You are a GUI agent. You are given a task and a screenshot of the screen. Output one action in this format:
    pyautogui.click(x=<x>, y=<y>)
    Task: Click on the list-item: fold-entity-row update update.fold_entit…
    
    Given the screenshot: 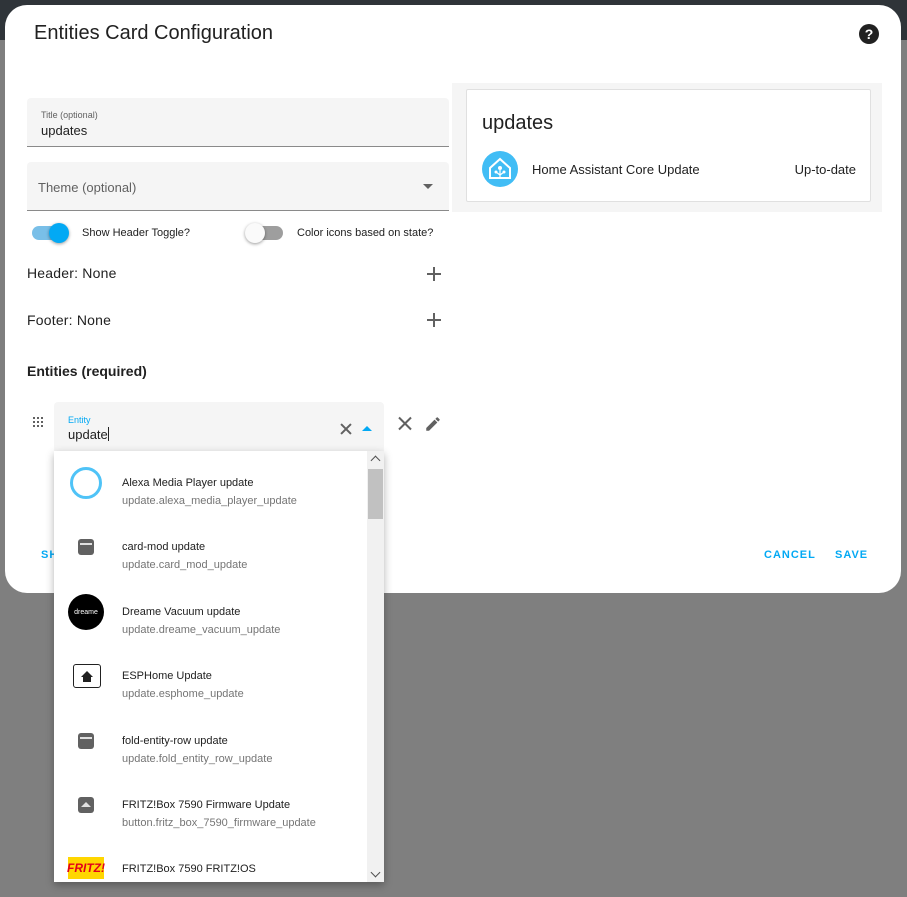 What is the action you would take?
    pyautogui.click(x=210, y=741)
    